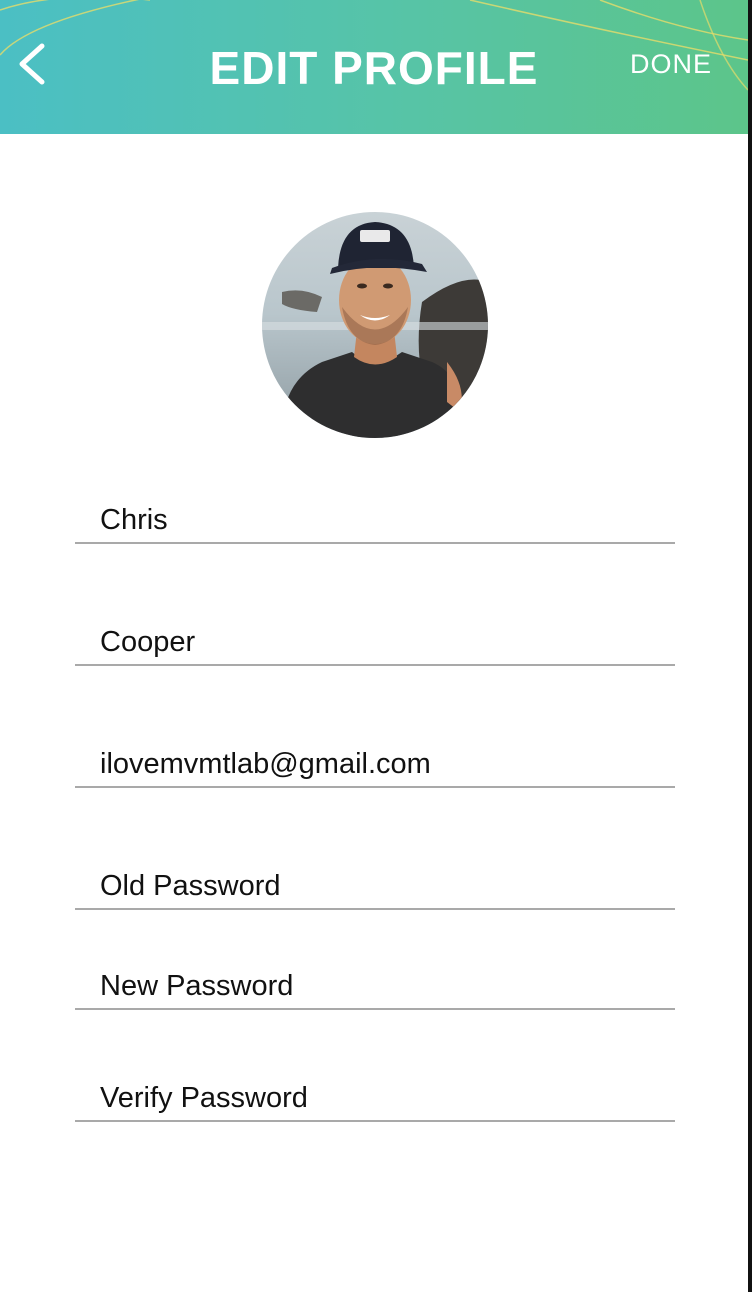  I want to click on old-password-field, so click(375, 880).